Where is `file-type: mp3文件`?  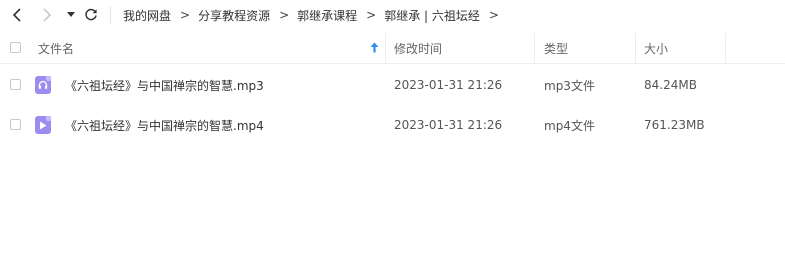 file-type: mp3文件 is located at coordinates (569, 85).